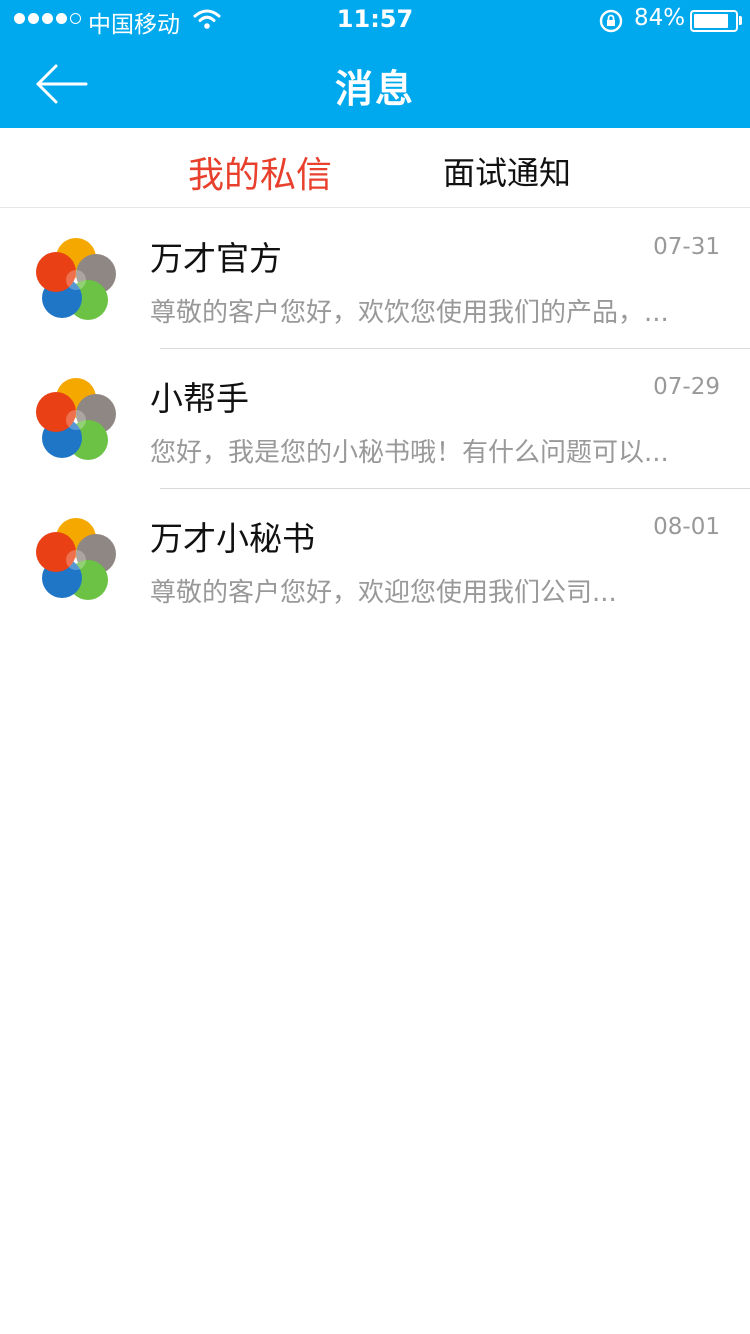 The image size is (750, 1334). What do you see at coordinates (375, 20) in the screenshot?
I see `status-bar: 中国移动 11:57 84%` at bounding box center [375, 20].